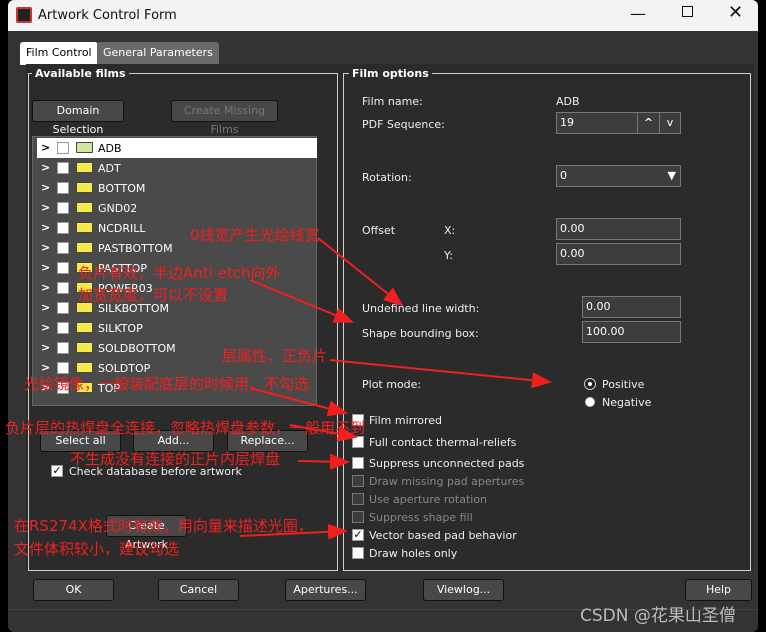 The height and width of the screenshot is (632, 766). I want to click on arrow-shape-bbox, so click(301, 301).